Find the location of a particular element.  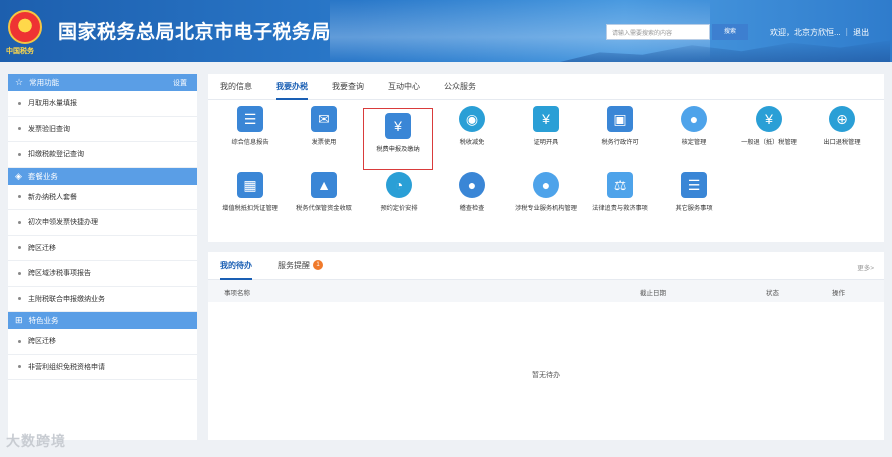

empty-state-text: 暂无待办 is located at coordinates (546, 375).